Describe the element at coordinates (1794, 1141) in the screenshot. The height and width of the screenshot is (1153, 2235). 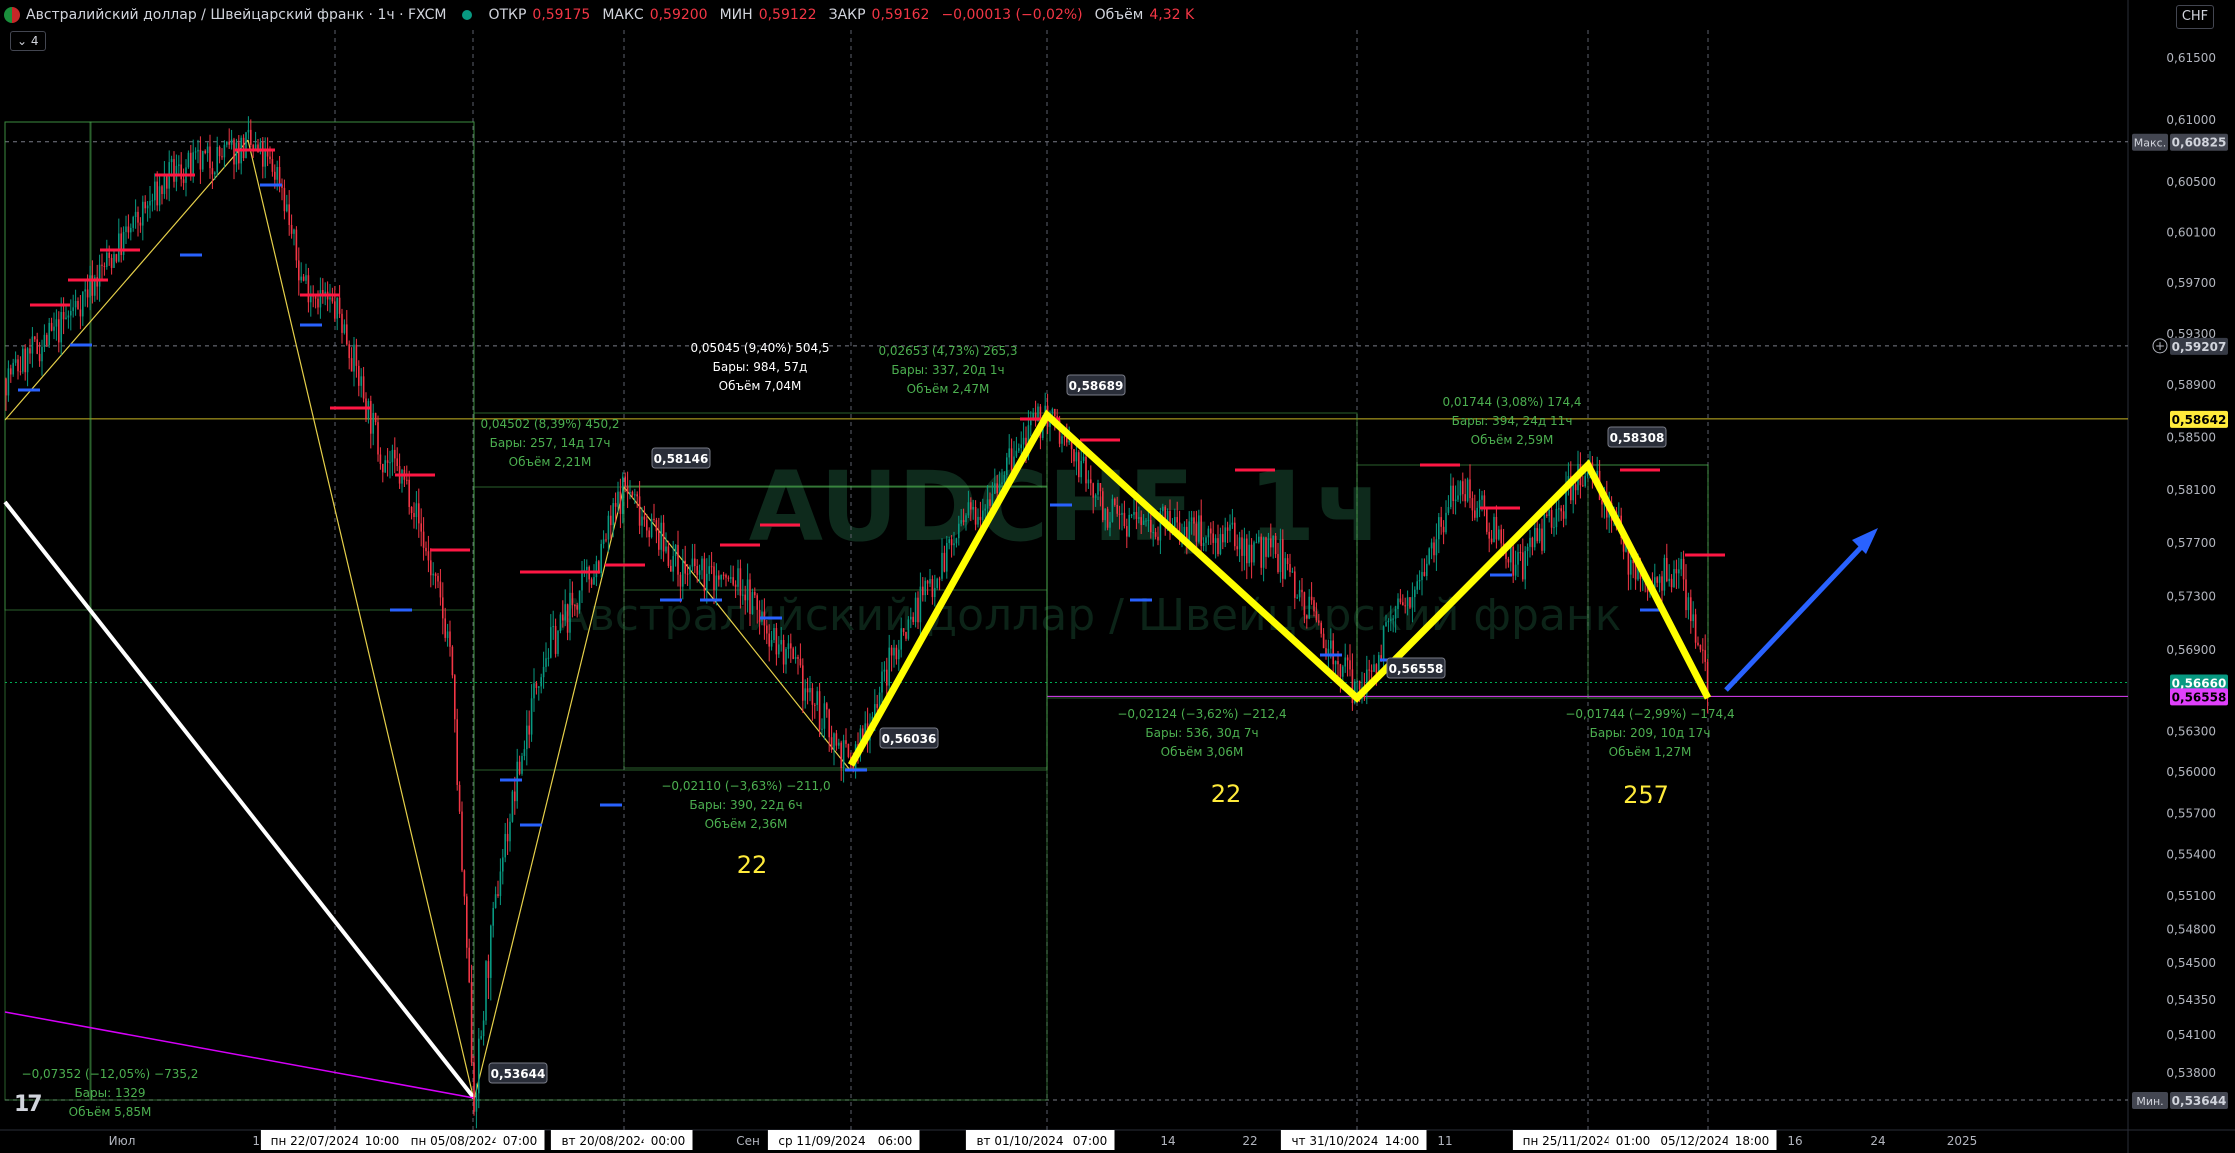
I see `time-axis-tick: 16` at that location.